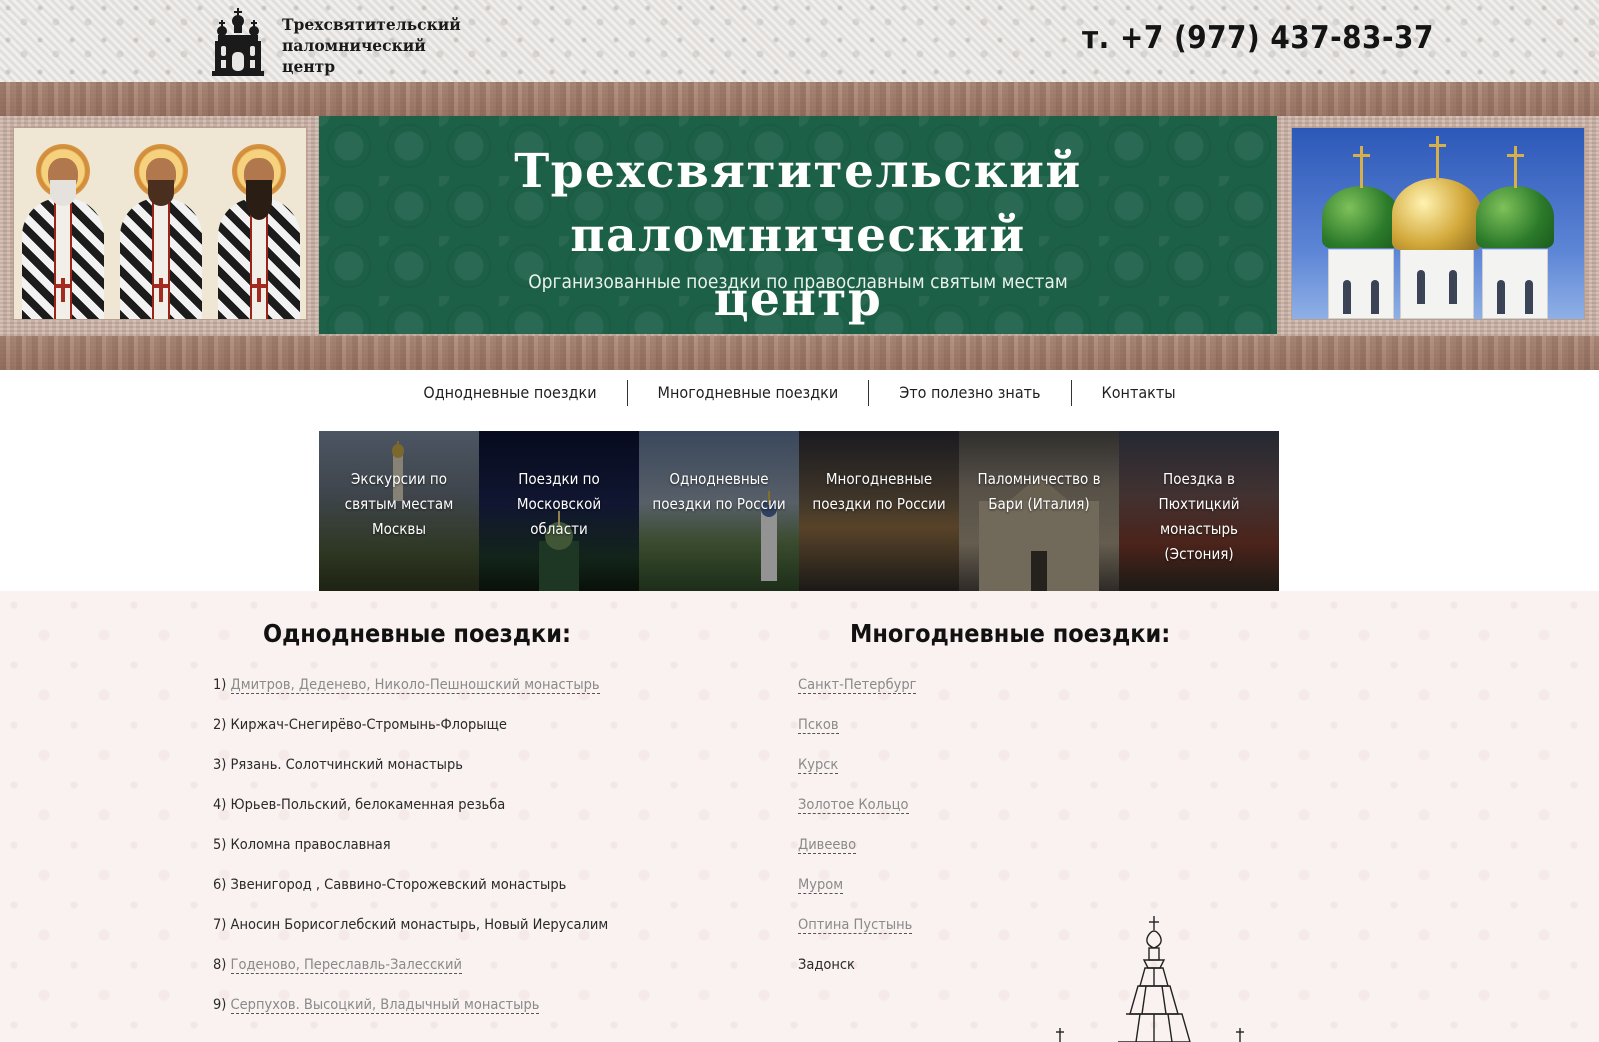 This screenshot has height=1042, width=1599. Describe the element at coordinates (879, 491) in the screenshot. I see `tile-label: Многодневные поездки по России` at that location.